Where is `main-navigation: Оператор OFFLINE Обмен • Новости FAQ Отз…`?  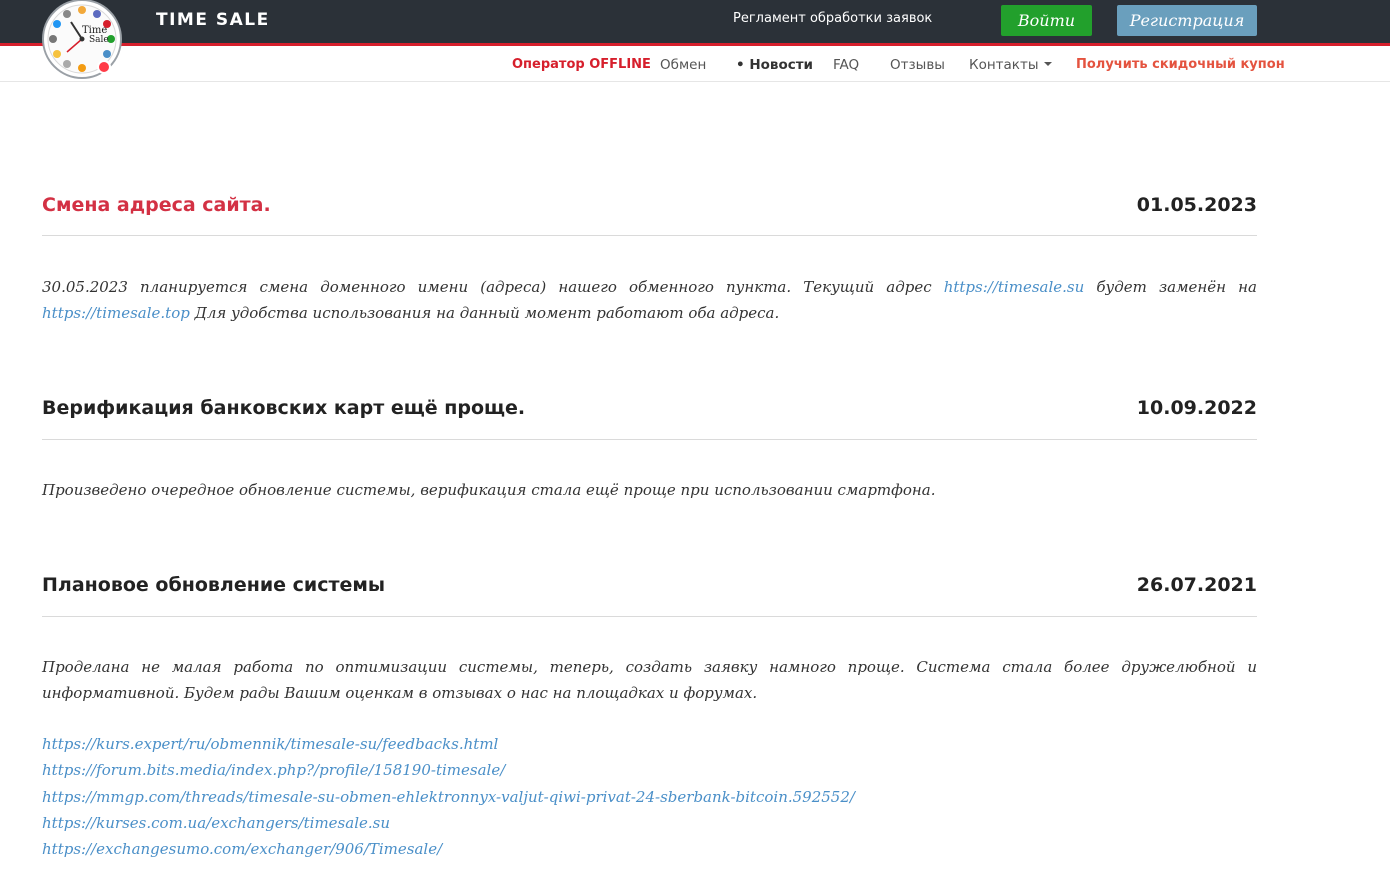
main-navigation: Оператор OFFLINE Обмен • Новости FAQ Отз… is located at coordinates (695, 65).